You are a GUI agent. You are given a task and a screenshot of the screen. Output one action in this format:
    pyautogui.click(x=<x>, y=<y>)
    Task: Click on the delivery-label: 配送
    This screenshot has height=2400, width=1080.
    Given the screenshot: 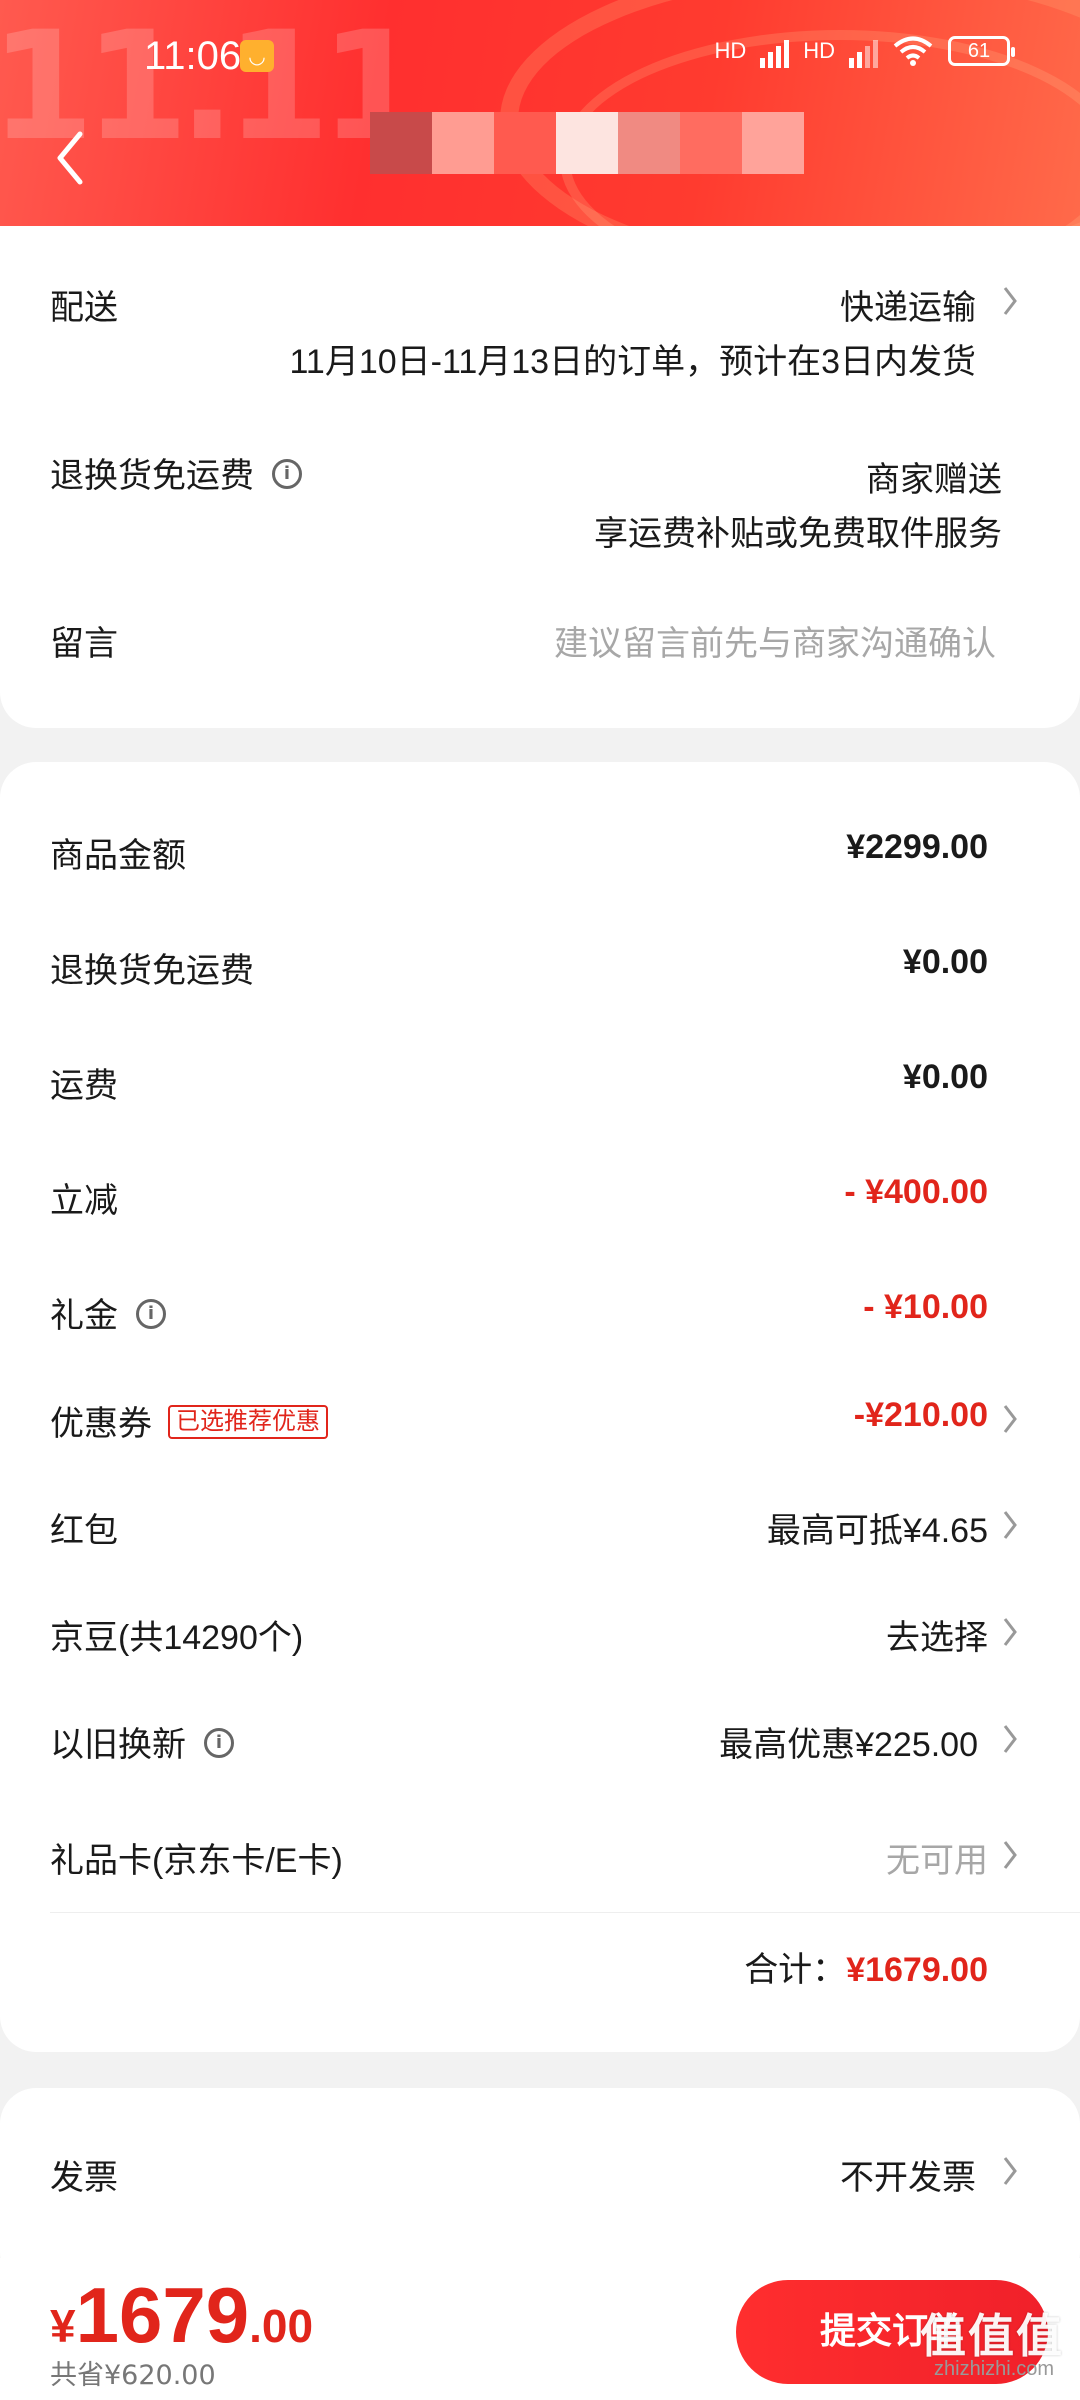 What is the action you would take?
    pyautogui.click(x=84, y=308)
    